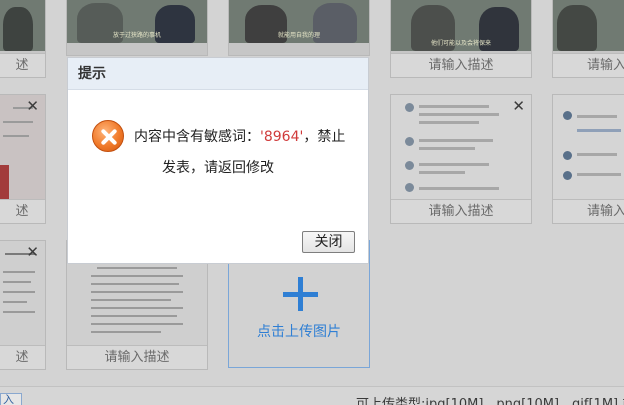 This screenshot has width=624, height=405. I want to click on image-tile: 述, so click(23, 39).